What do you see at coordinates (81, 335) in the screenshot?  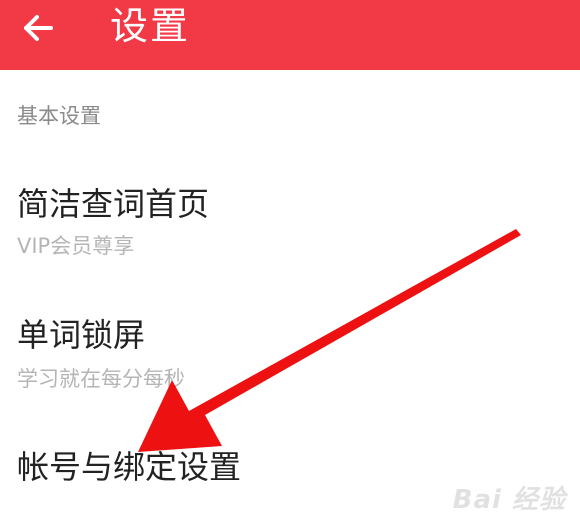 I see `setting-item-title: 单词锁屏` at bounding box center [81, 335].